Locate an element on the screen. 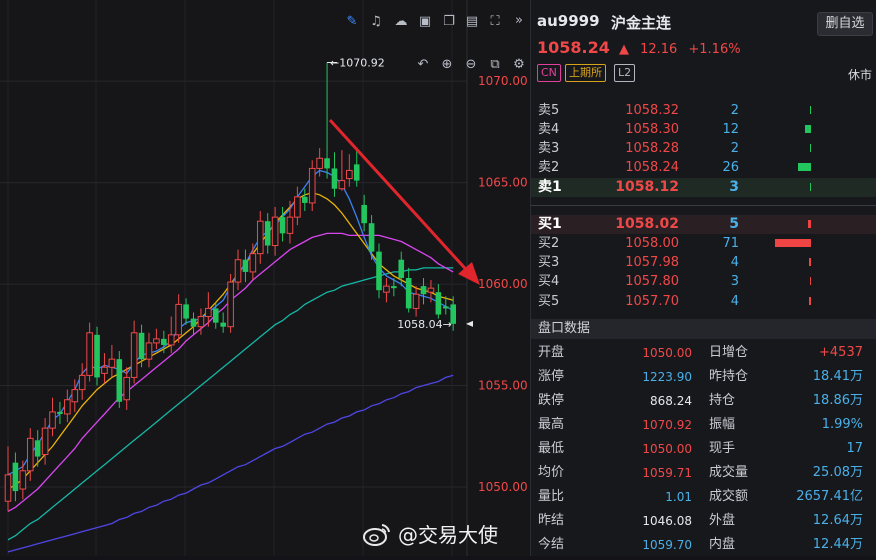  bid-row-5: 买5 1057.70 4 is located at coordinates (703, 301).